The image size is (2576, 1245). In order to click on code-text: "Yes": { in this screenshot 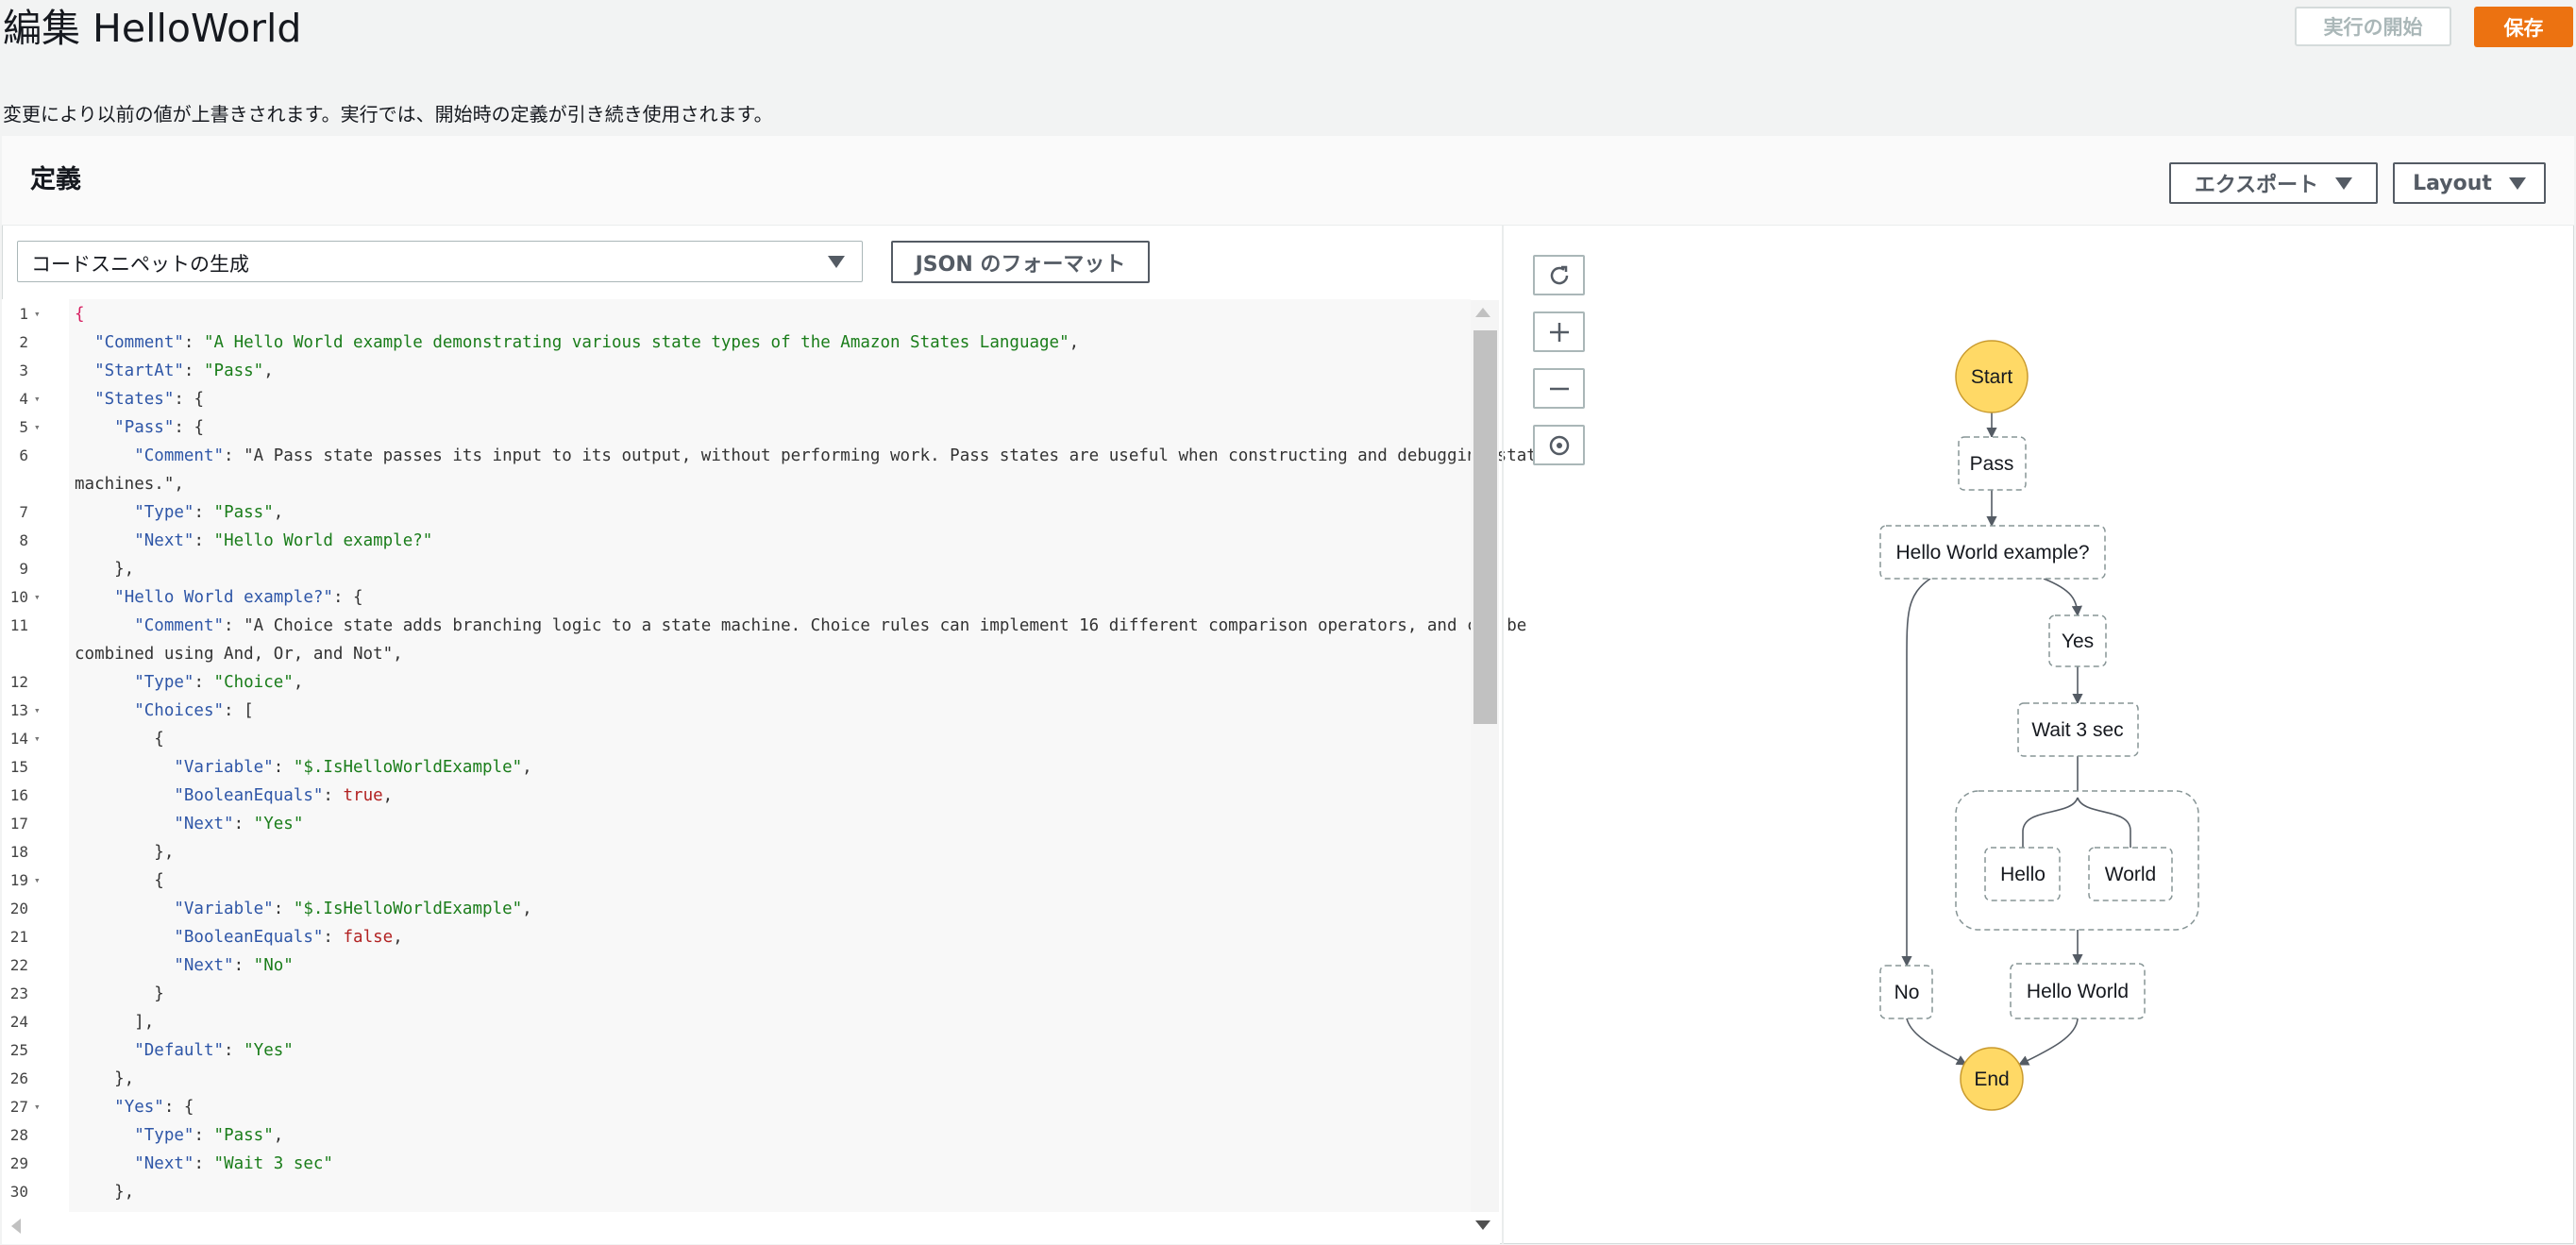, I will do `click(154, 1107)`.